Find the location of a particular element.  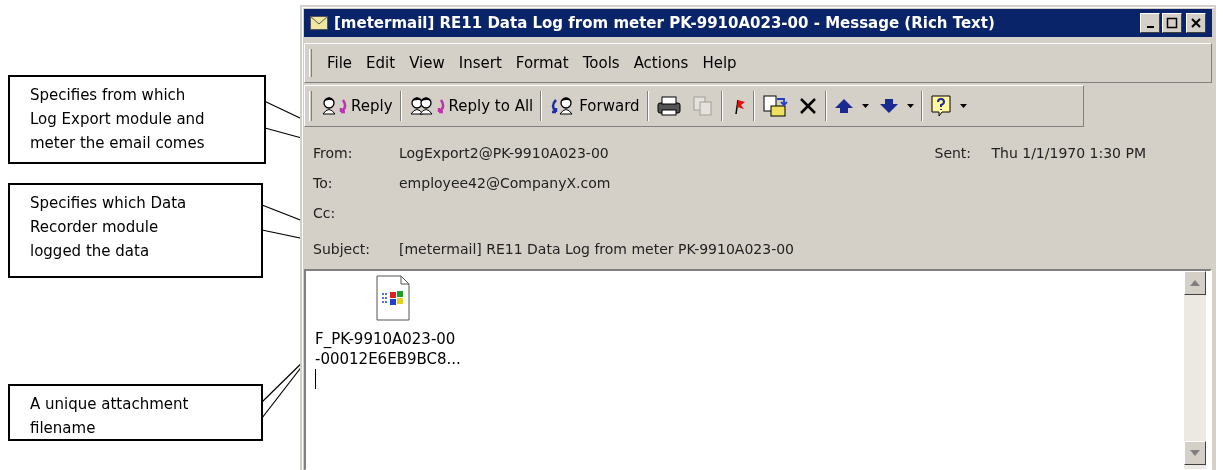

window-title: [metermail] RE11 Data Log from meter PK-9910A023-00 - Message (Rich Text) is located at coordinates (664, 23).